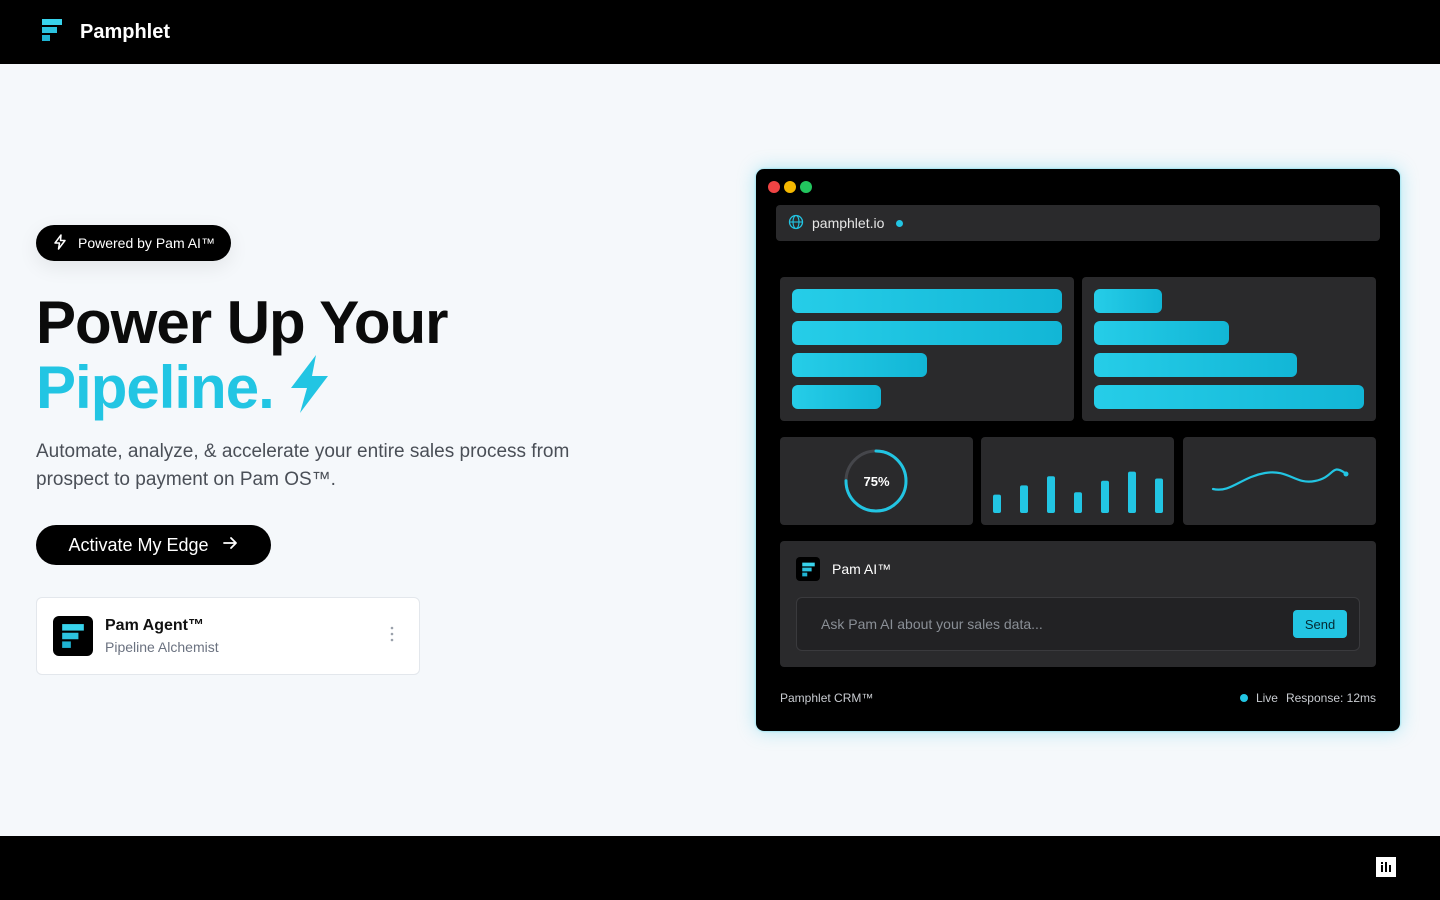  I want to click on sparkline-path, so click(1279, 479).